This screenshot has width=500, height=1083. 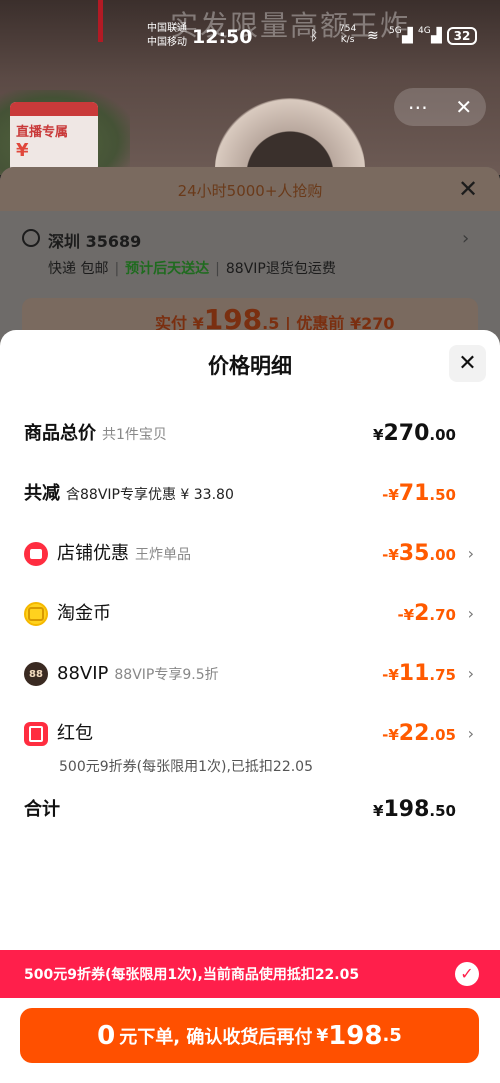 I want to click on store-icon, so click(x=36, y=554).